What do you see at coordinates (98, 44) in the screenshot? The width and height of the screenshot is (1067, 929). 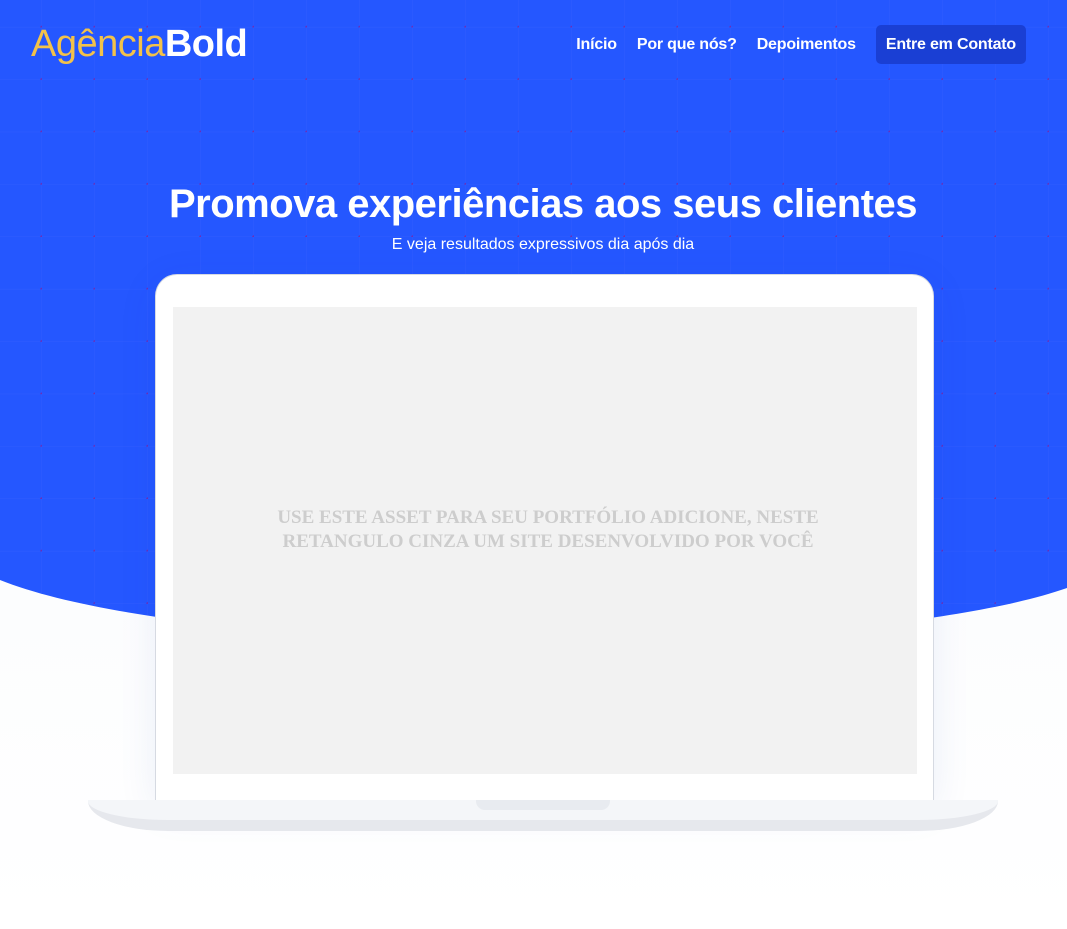 I see `logo-light-text: Agência` at bounding box center [98, 44].